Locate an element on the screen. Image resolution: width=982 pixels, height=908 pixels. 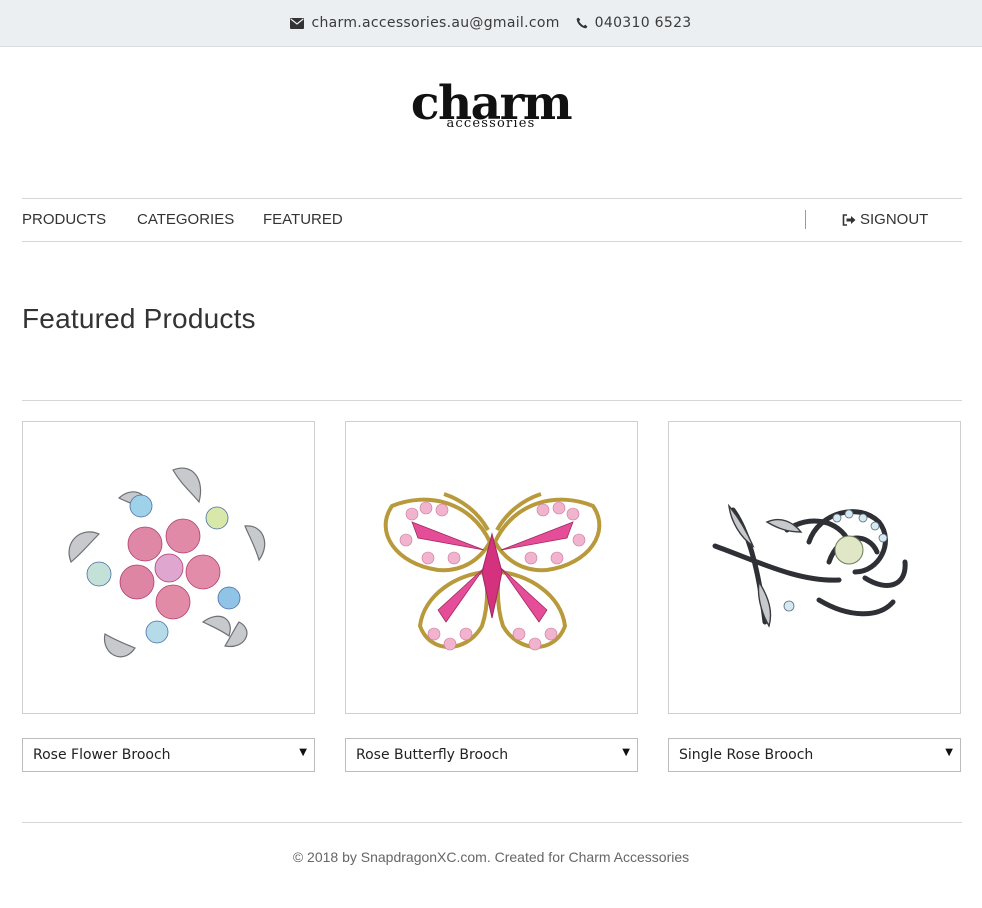
nav-products: PRODUCTS is located at coordinates (64, 219).